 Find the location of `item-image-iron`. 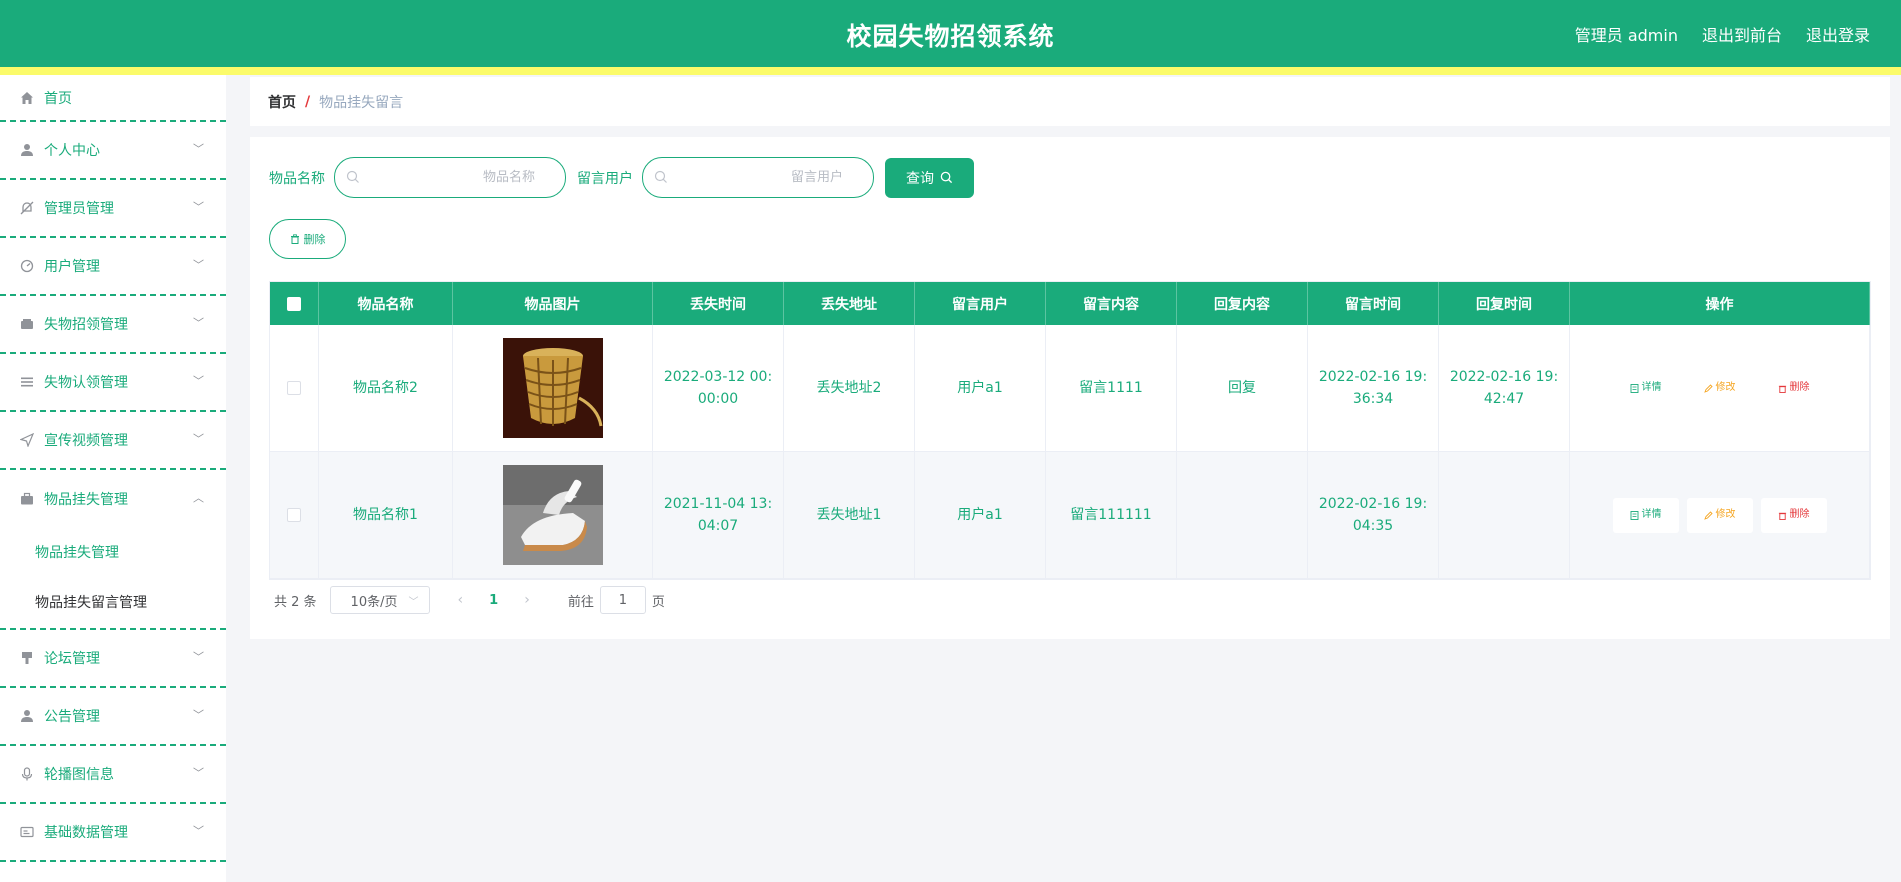

item-image-iron is located at coordinates (552, 515).